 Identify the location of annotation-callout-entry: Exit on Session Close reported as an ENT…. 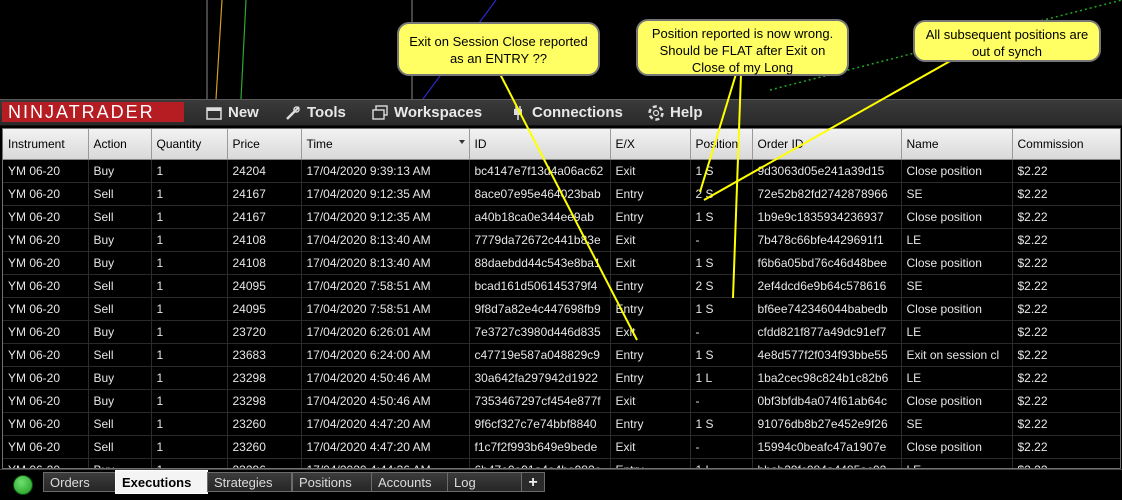
(498, 49).